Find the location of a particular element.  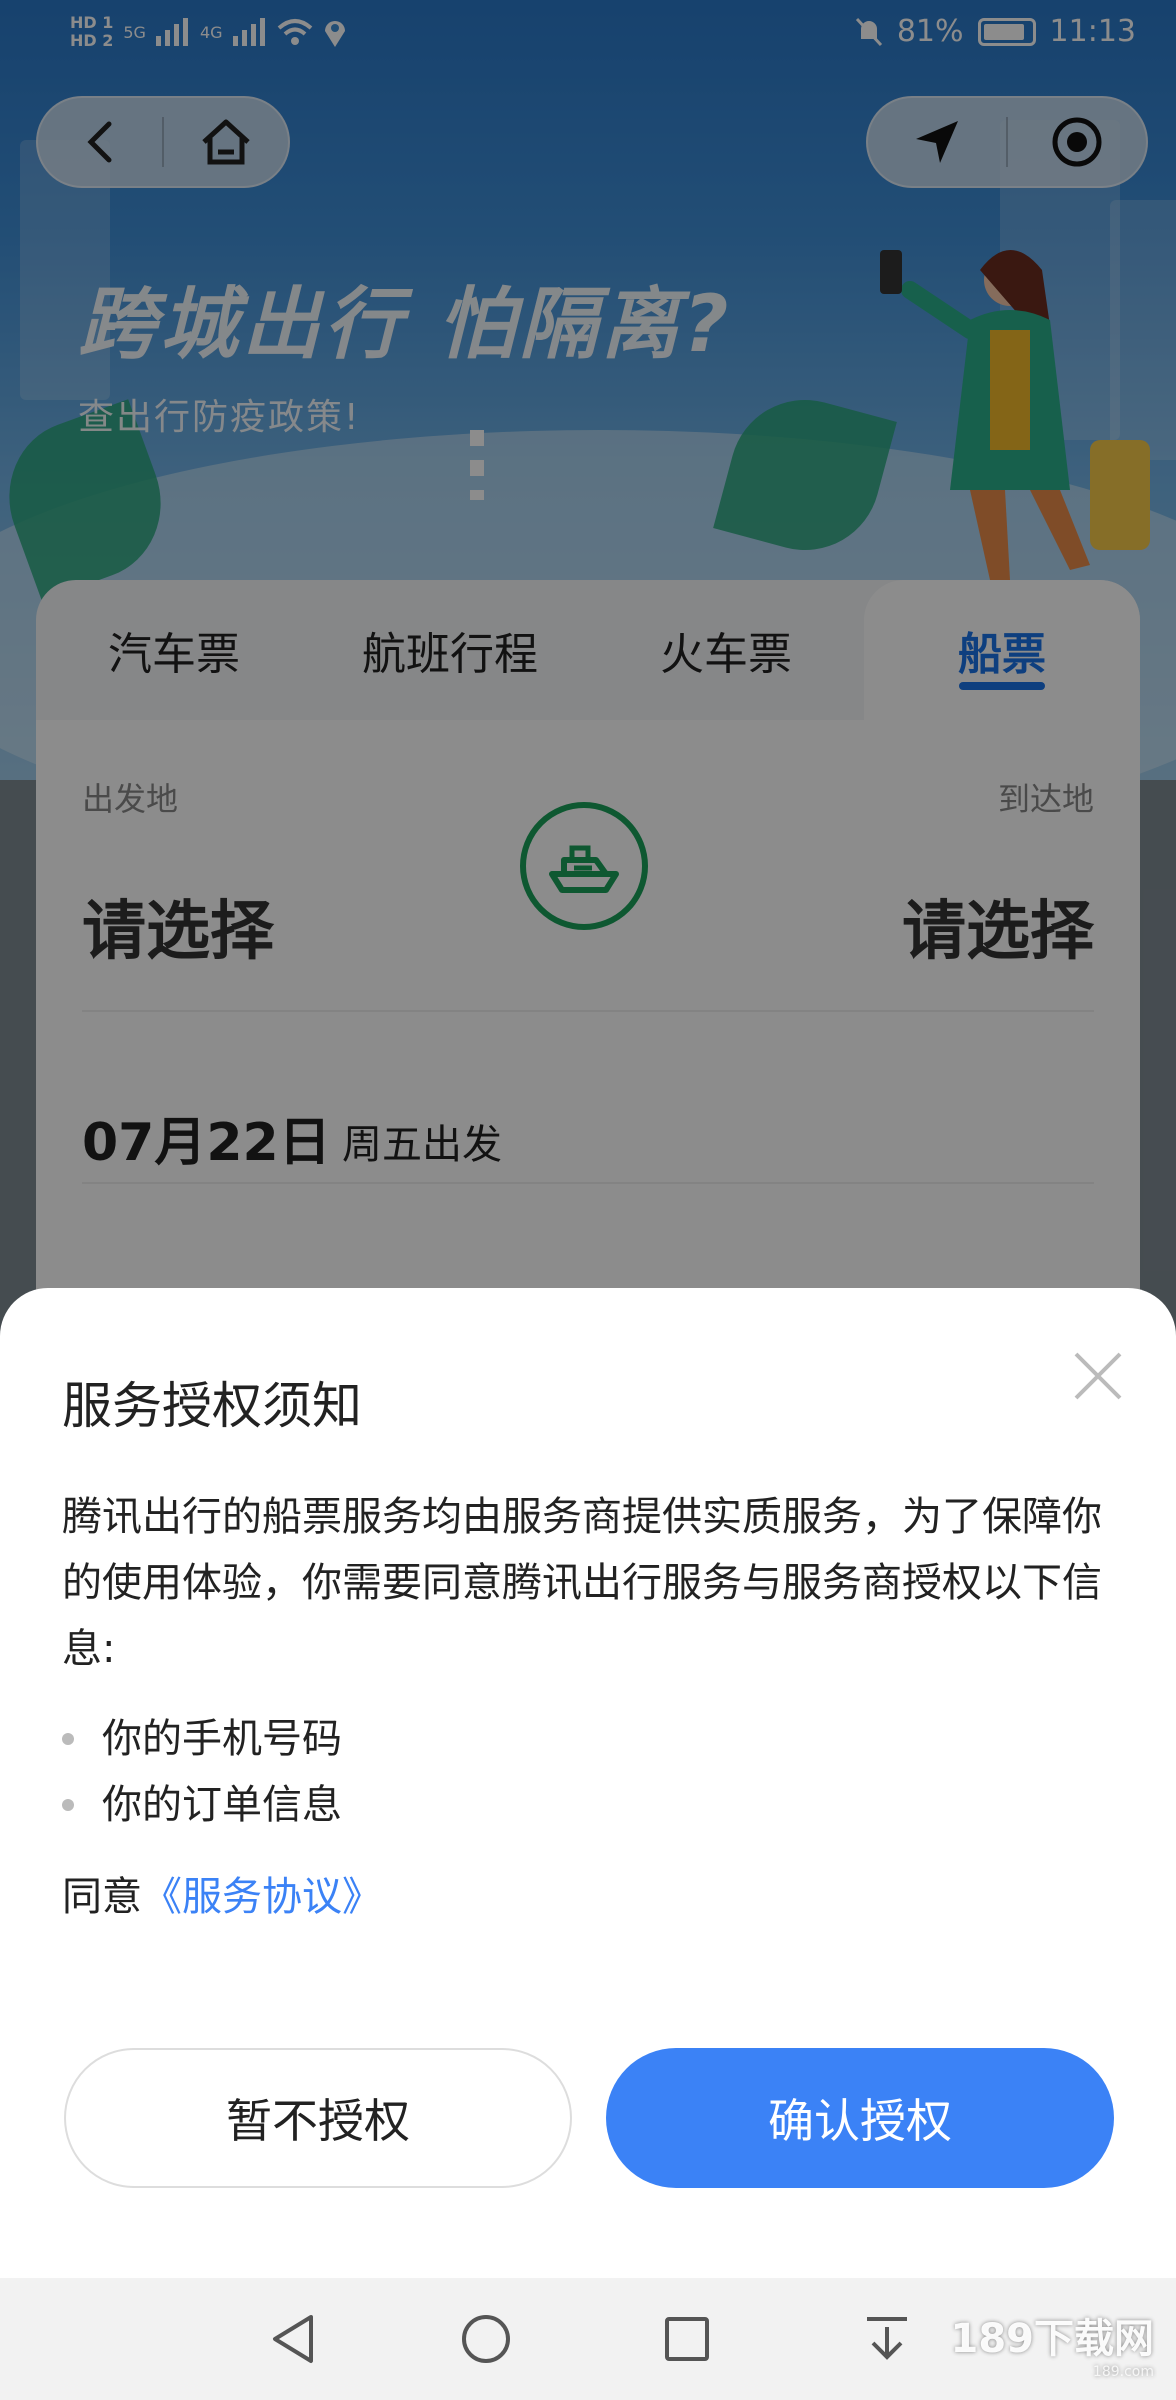

system-home-button is located at coordinates (486, 2339).